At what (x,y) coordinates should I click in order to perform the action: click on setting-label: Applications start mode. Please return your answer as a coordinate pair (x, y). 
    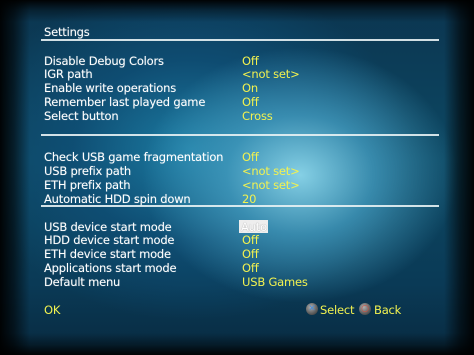
    Looking at the image, I should click on (110, 268).